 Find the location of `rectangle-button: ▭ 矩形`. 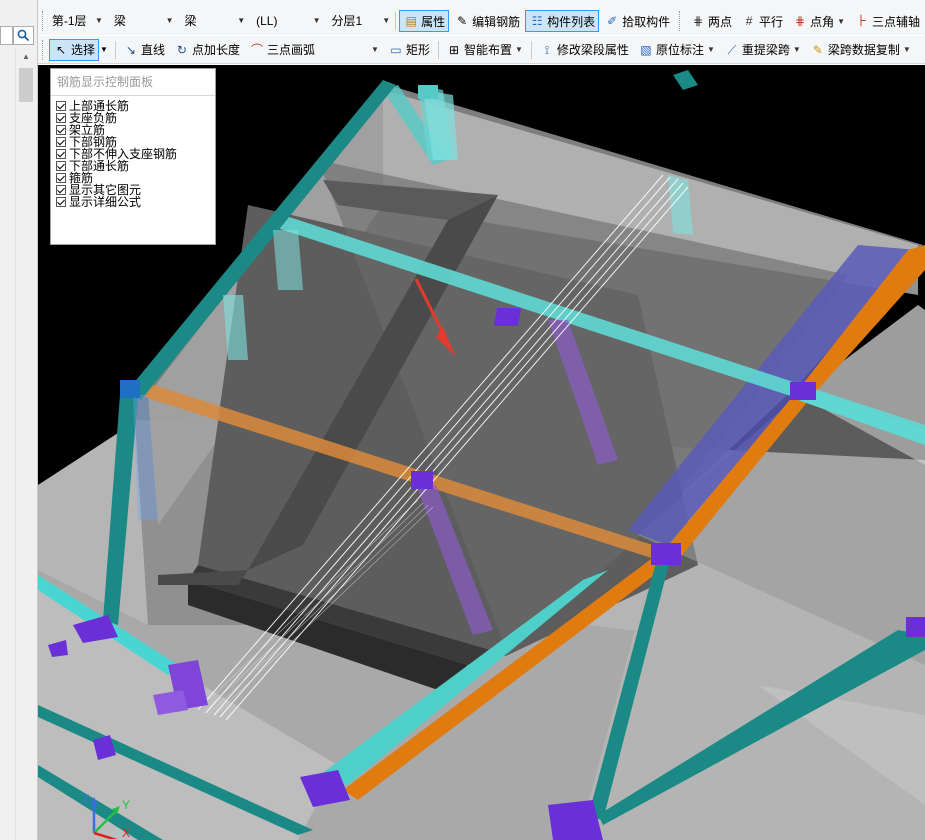

rectangle-button: ▭ 矩形 is located at coordinates (409, 50).